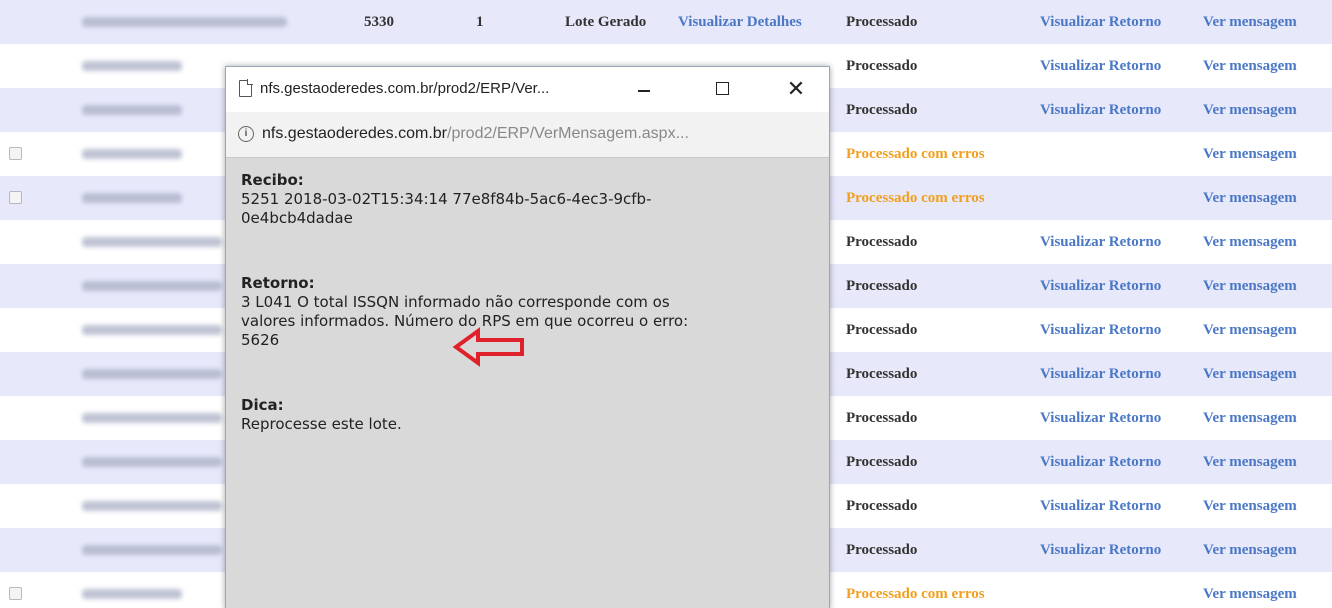 The width and height of the screenshot is (1332, 608). I want to click on close-icon: ✕, so click(796, 88).